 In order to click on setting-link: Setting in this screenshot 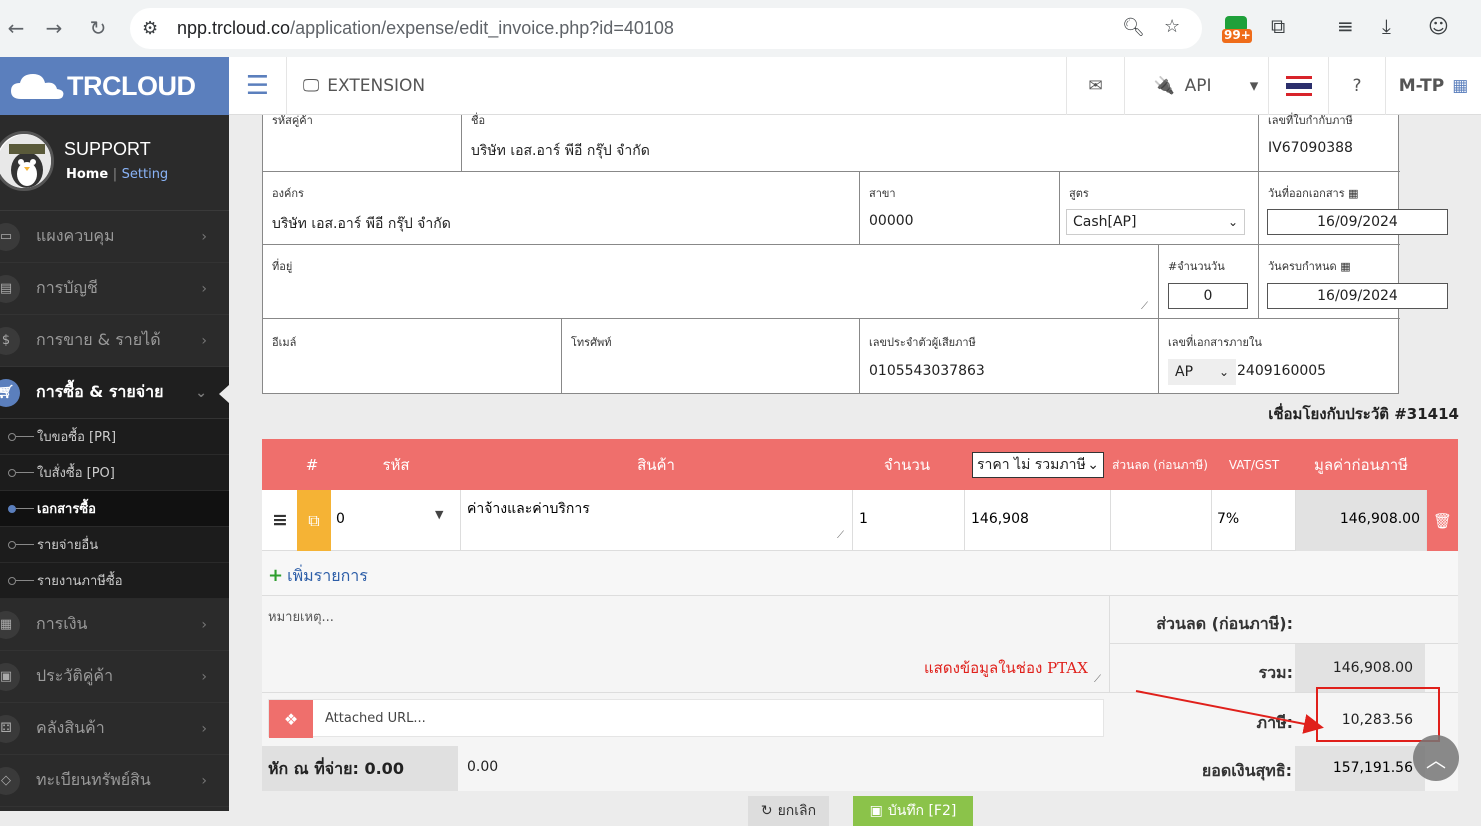, I will do `click(145, 174)`.